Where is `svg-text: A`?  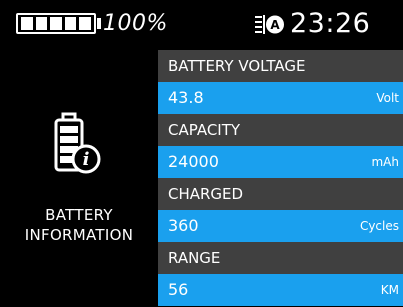 svg-text: A is located at coordinates (275, 25).